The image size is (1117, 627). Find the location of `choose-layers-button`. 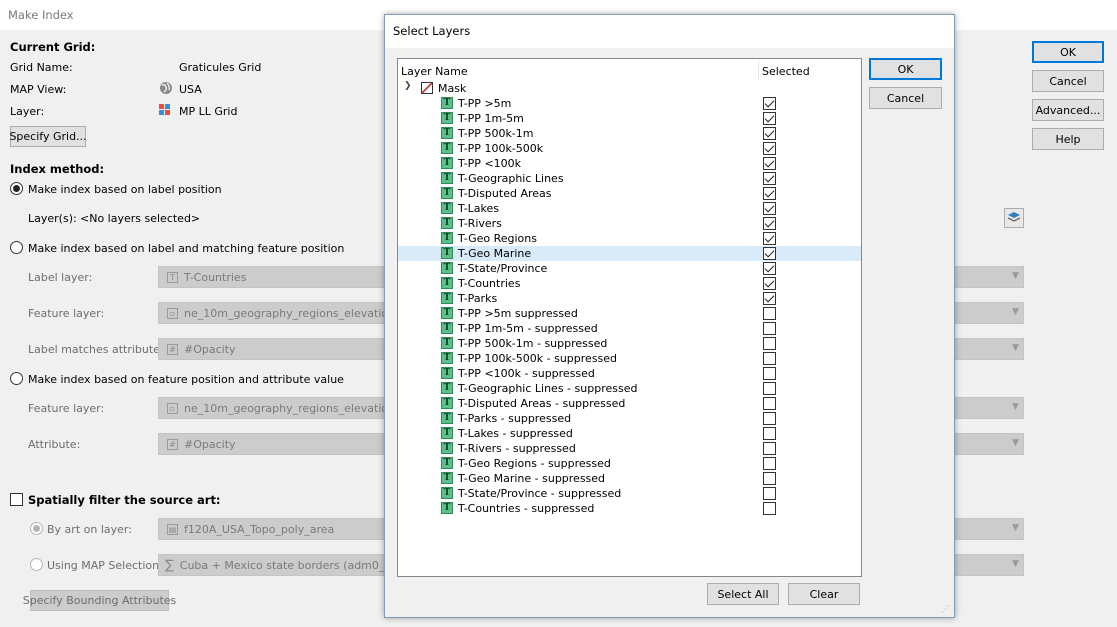

choose-layers-button is located at coordinates (1014, 218).